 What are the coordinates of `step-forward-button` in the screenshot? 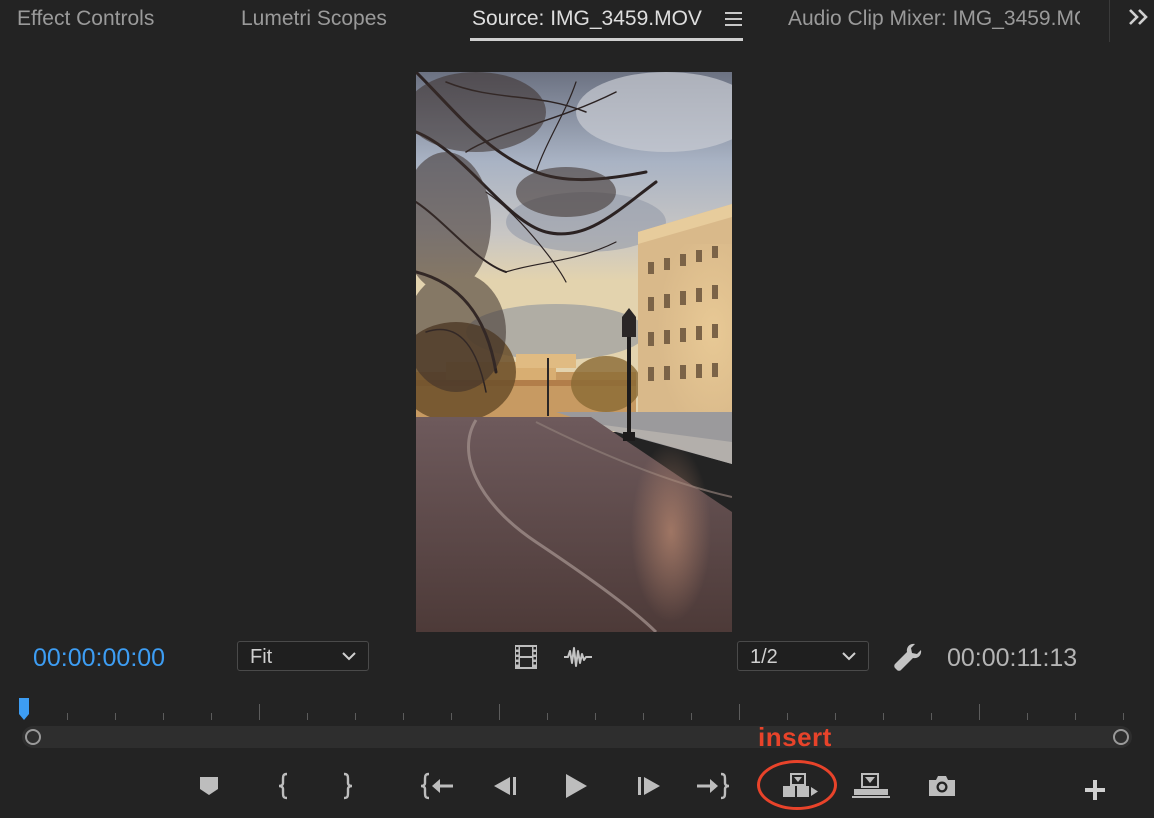 It's located at (648, 786).